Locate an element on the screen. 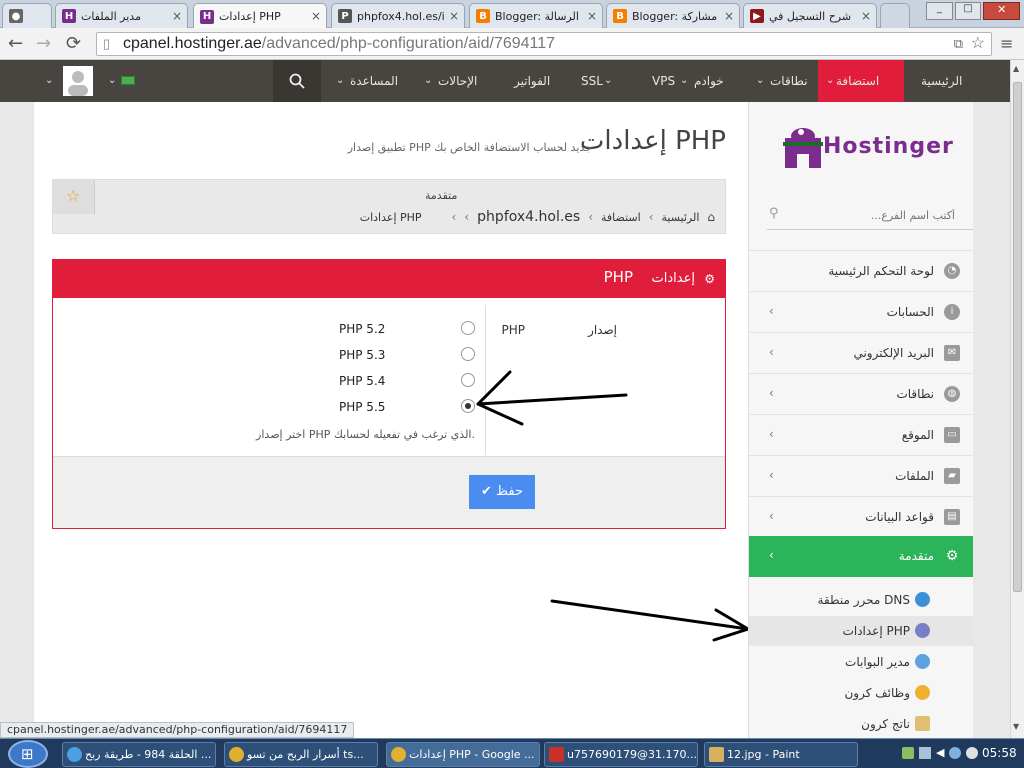 Image resolution: width=1024 pixels, height=768 pixels. favorite-button: ☆ is located at coordinates (74, 197).